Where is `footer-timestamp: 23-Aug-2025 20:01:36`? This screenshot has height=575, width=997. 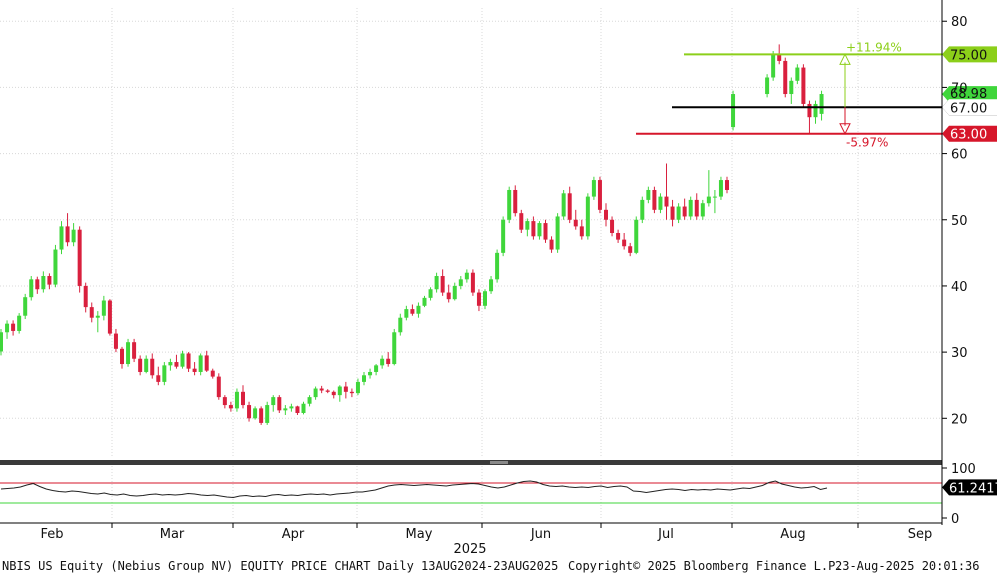 footer-timestamp: 23-Aug-2025 20:01:36 is located at coordinates (907, 566).